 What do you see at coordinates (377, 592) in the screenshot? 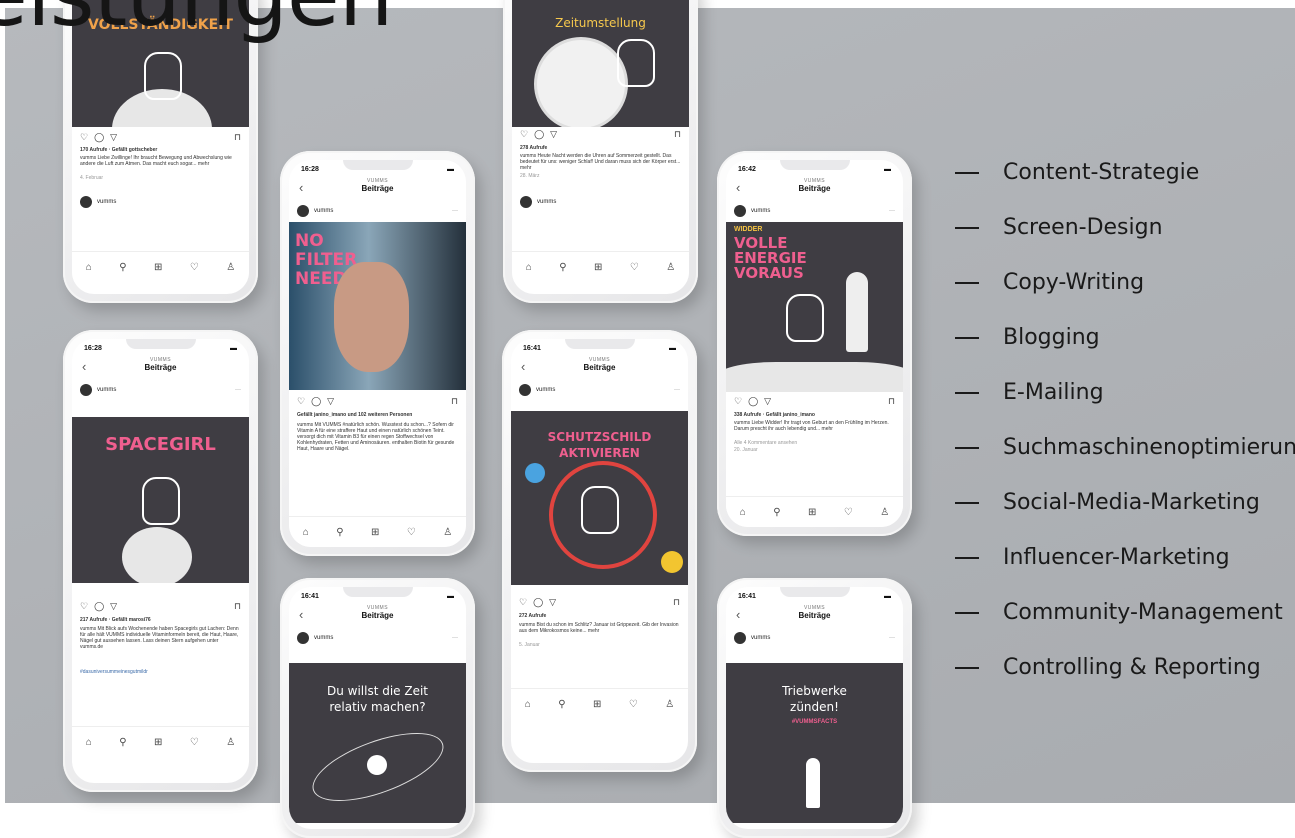
I see `phone-notch` at bounding box center [377, 592].